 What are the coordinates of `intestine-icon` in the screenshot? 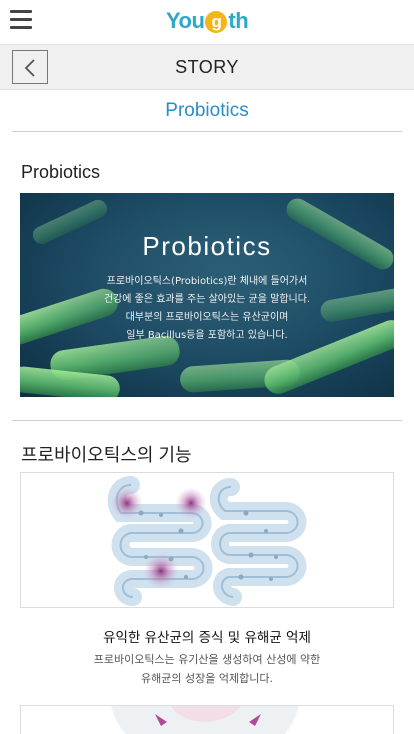 It's located at (207, 541).